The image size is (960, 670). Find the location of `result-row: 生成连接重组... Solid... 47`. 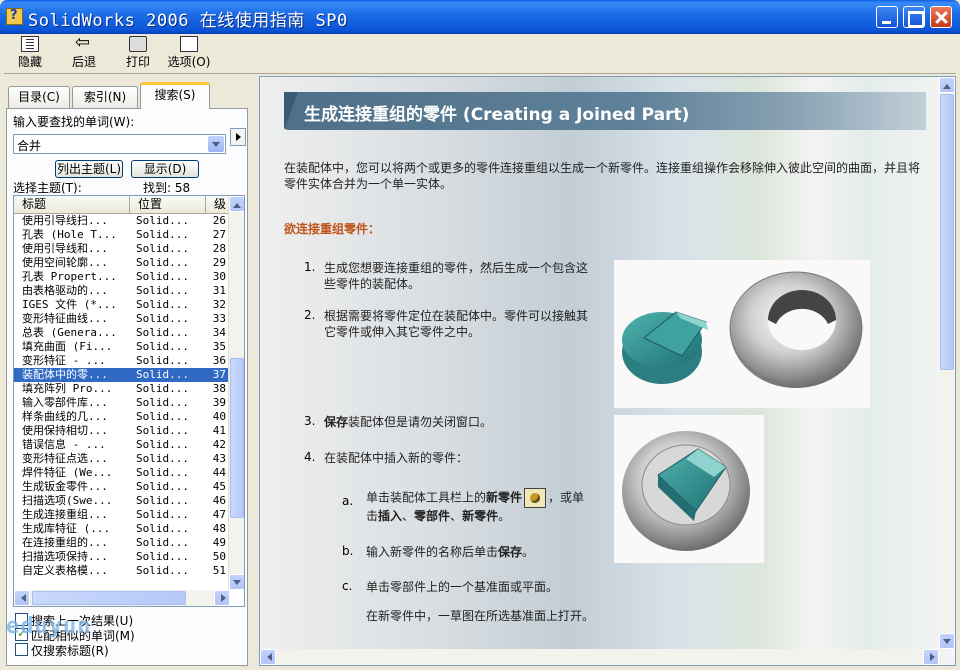

result-row: 生成连接重组... Solid... 47 is located at coordinates (122, 515).